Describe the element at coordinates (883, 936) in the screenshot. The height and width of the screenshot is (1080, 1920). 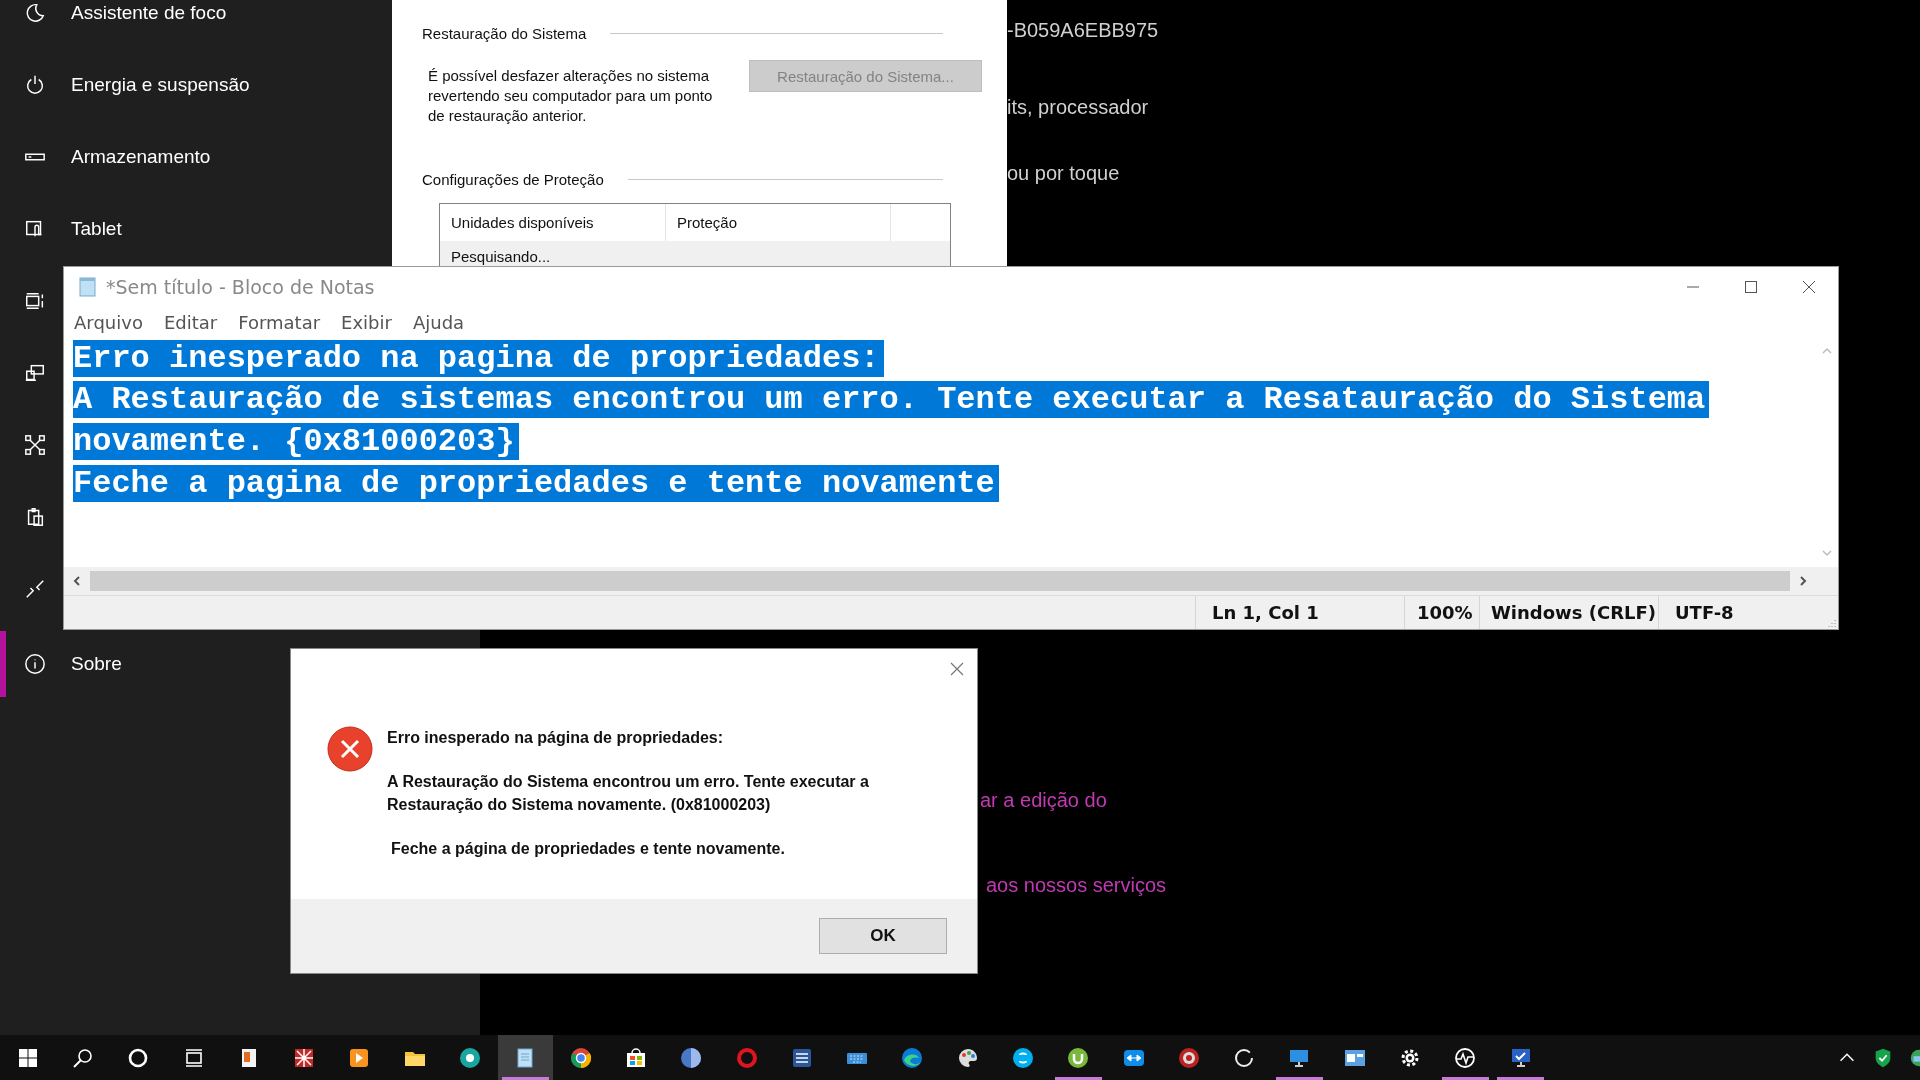
I see `ok-button: OK` at that location.